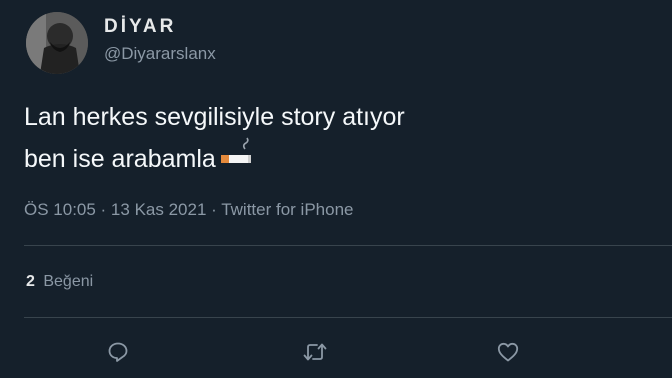 The height and width of the screenshot is (378, 672). What do you see at coordinates (68, 281) in the screenshot?
I see `likes-label: Beğeni` at bounding box center [68, 281].